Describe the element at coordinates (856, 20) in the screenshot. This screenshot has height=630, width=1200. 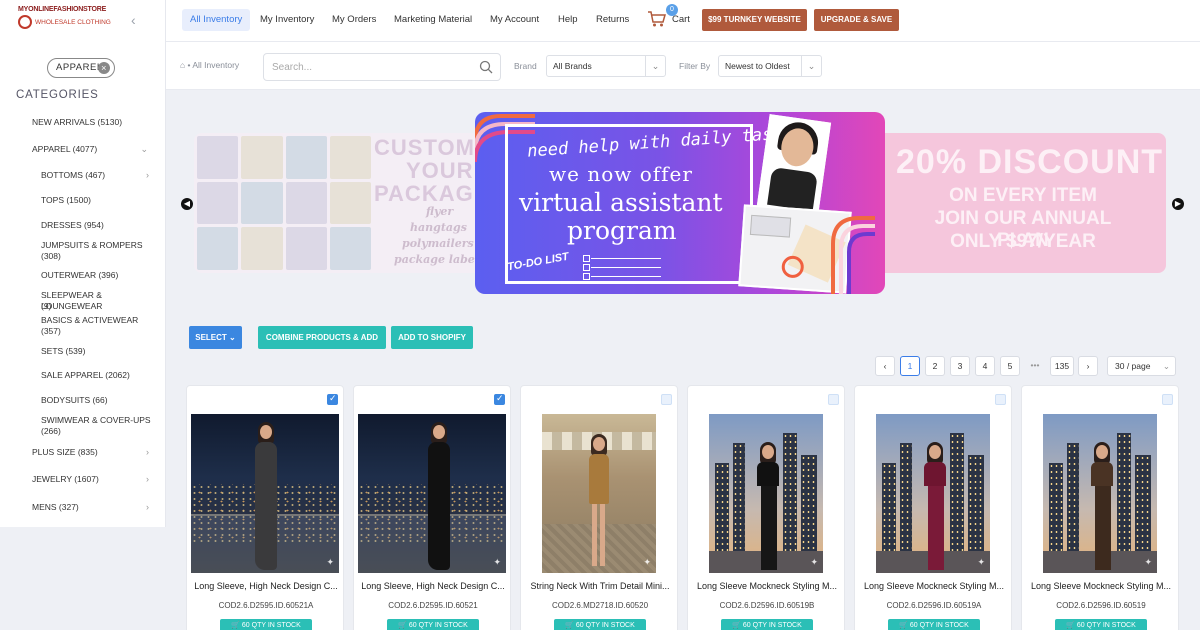
I see `upgrade-save-button: UPGRADE & SAVE` at that location.